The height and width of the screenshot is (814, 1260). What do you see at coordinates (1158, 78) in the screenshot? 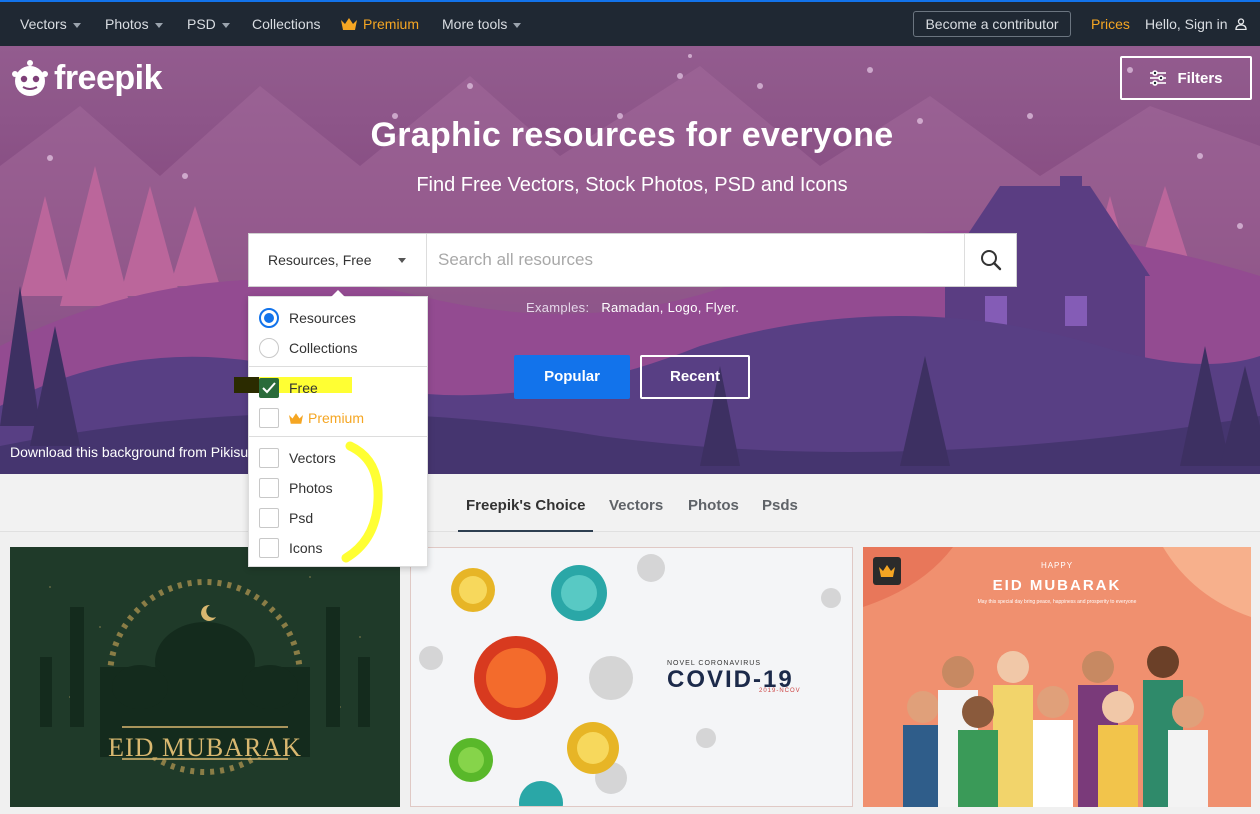
I see `sliders-icon` at bounding box center [1158, 78].